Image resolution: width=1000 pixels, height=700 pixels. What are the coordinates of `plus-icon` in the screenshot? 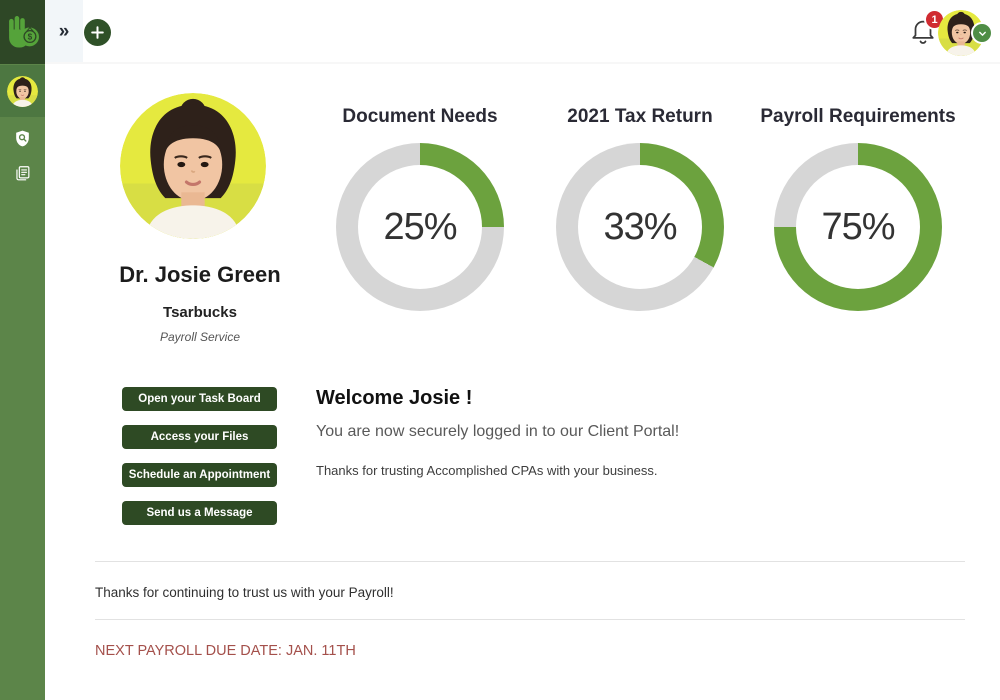 It's located at (97, 32).